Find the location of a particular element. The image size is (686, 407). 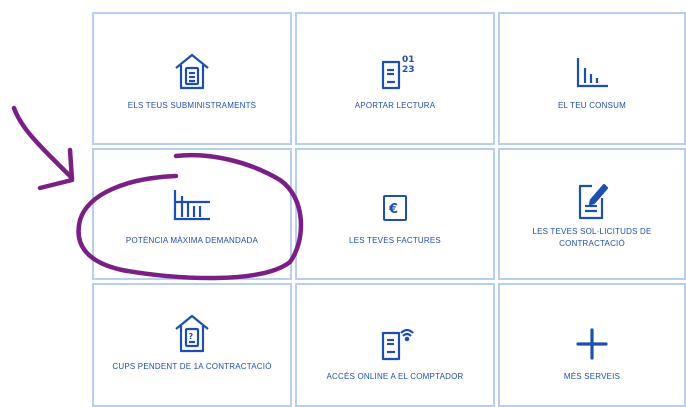

meter-reading-icon: 01 23 is located at coordinates (395, 72).